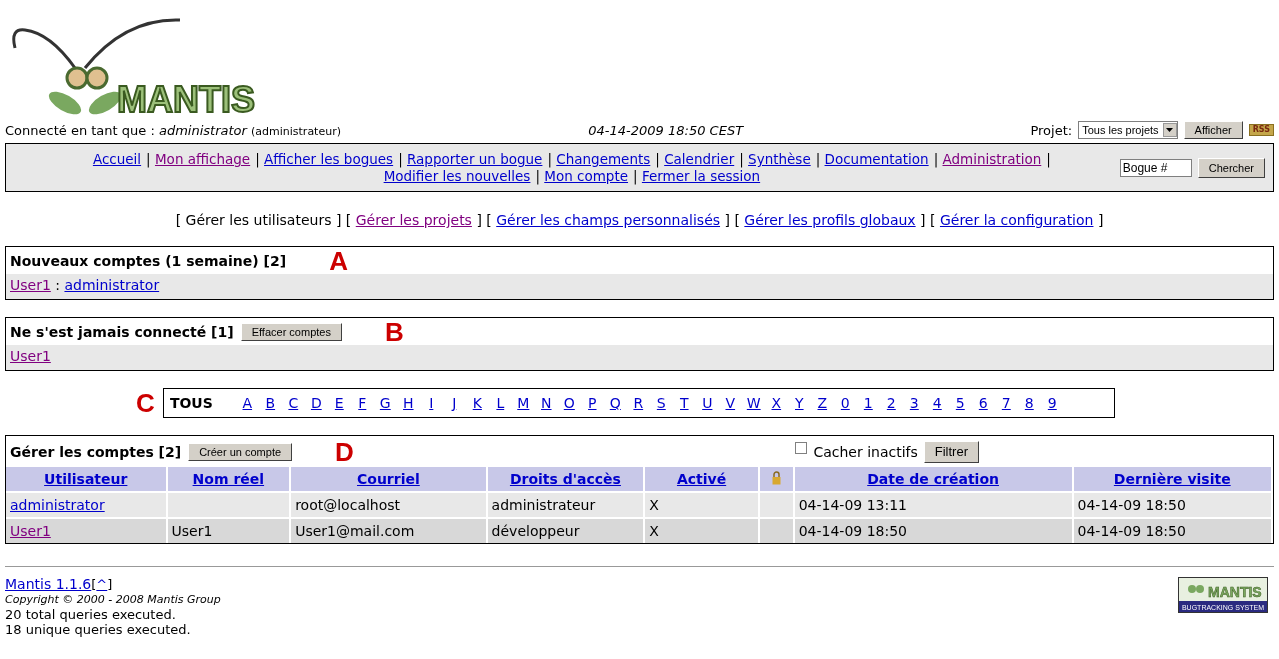 This screenshot has height=659, width=1279. What do you see at coordinates (1016, 220) in the screenshot?
I see `admin-menu-link: Gérer la configuration` at bounding box center [1016, 220].